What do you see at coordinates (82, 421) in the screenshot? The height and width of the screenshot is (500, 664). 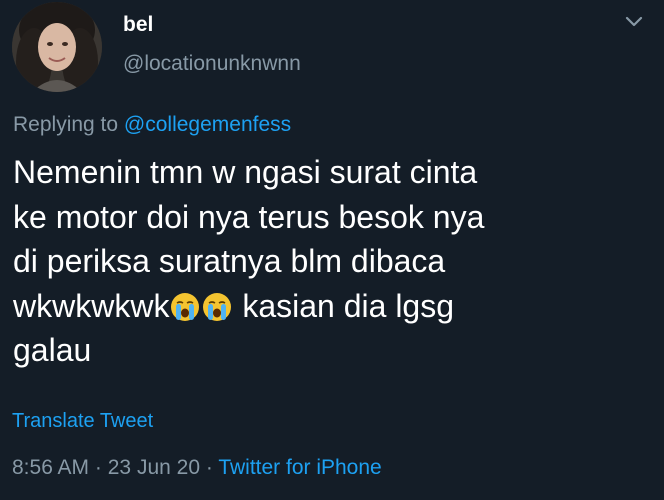 I see `translate-tweet-link: Translate Tweet` at bounding box center [82, 421].